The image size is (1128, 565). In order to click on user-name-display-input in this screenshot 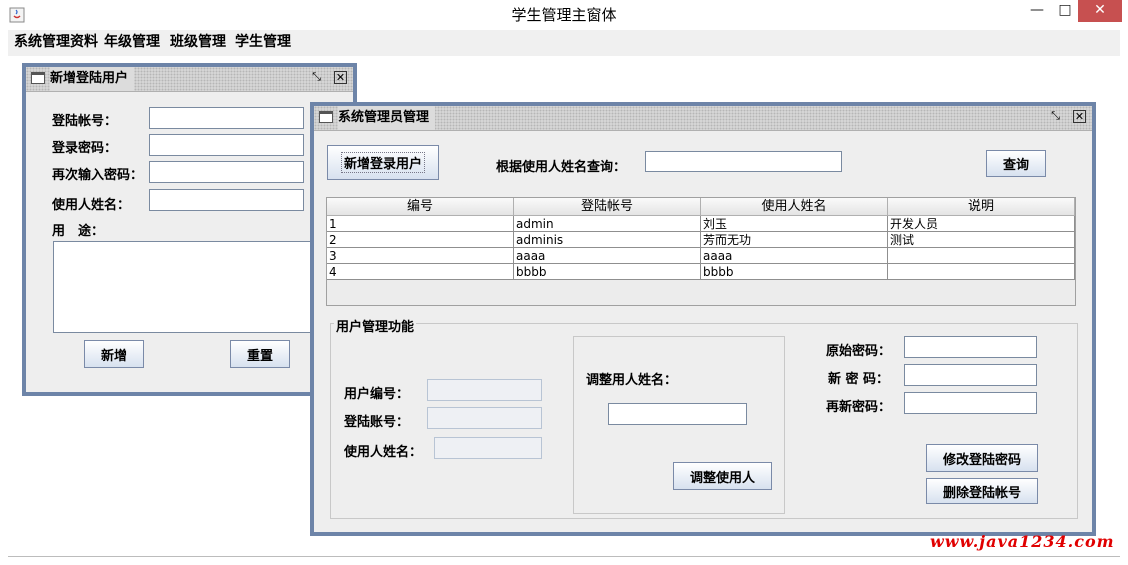, I will do `click(488, 448)`.